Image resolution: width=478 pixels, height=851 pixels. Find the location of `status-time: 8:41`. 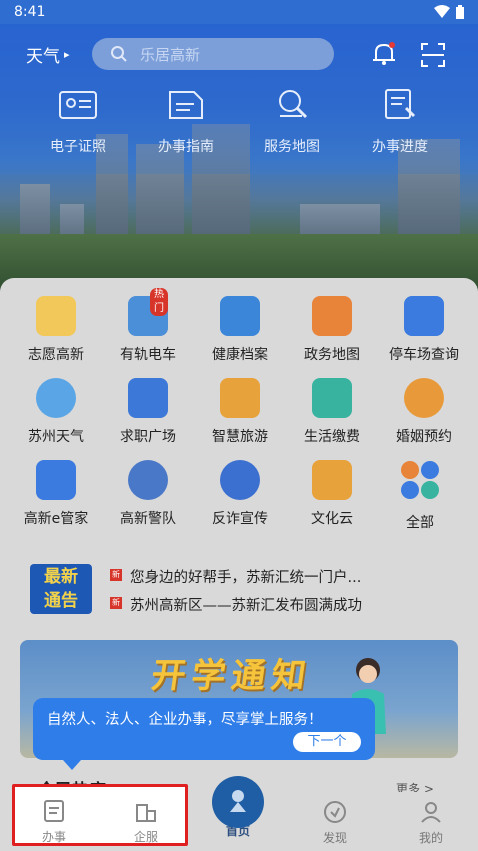

status-time: 8:41 is located at coordinates (30, 12).